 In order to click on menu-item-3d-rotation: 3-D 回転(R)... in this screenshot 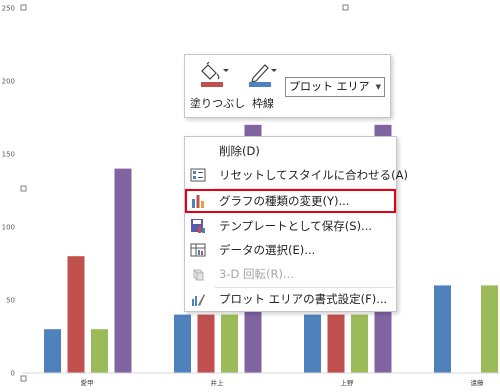, I will do `click(290, 274)`.